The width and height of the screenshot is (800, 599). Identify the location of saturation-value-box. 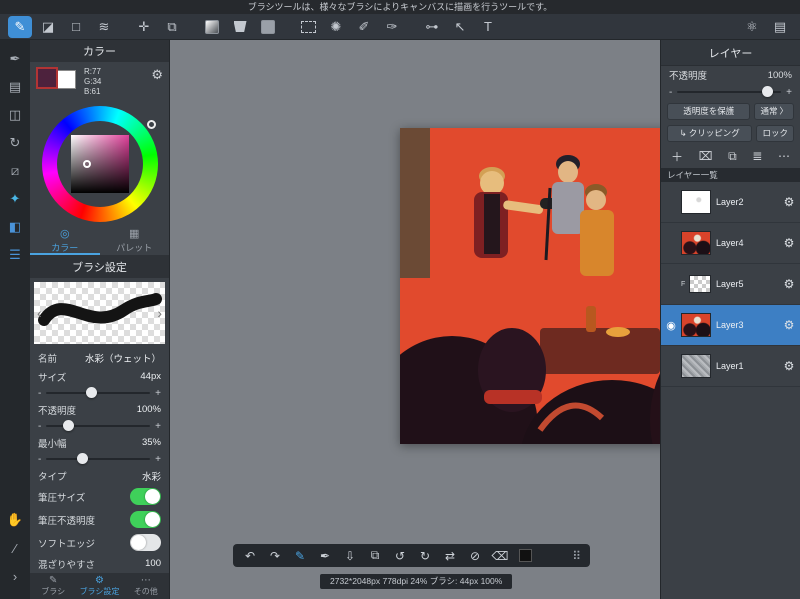
(99, 164).